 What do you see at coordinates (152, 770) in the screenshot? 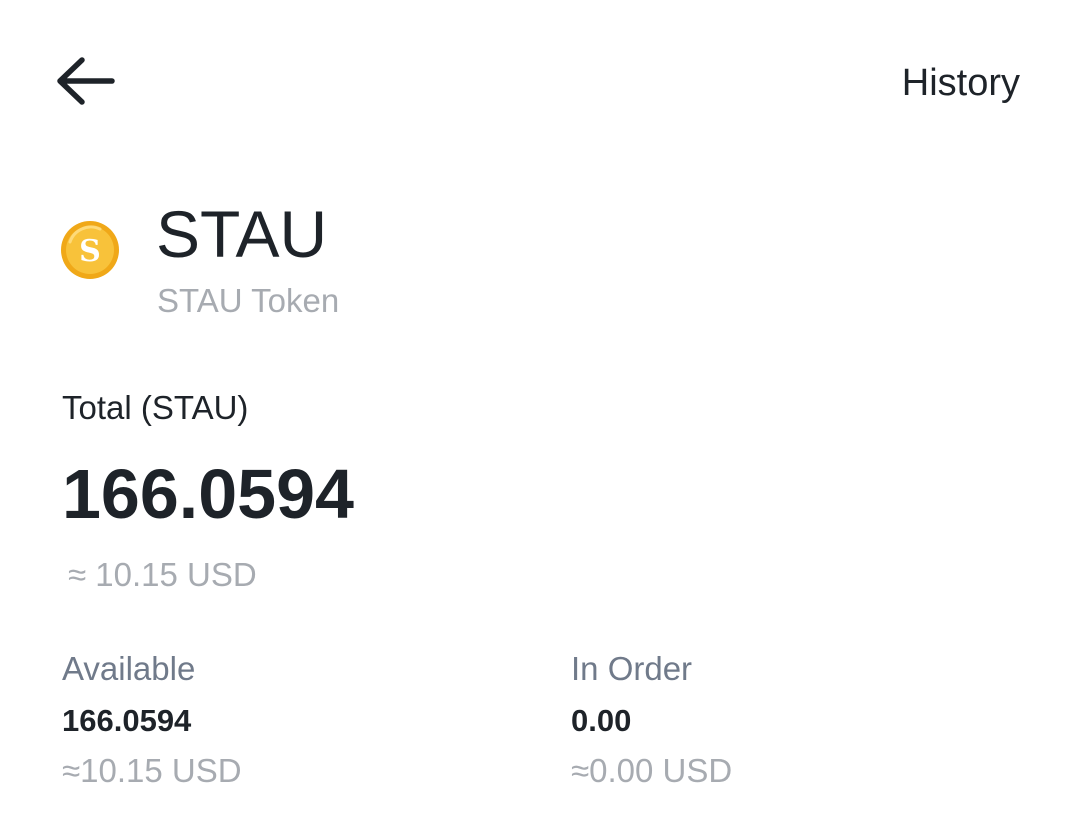
I see `available-usd-value: ≈10.15 USD` at bounding box center [152, 770].